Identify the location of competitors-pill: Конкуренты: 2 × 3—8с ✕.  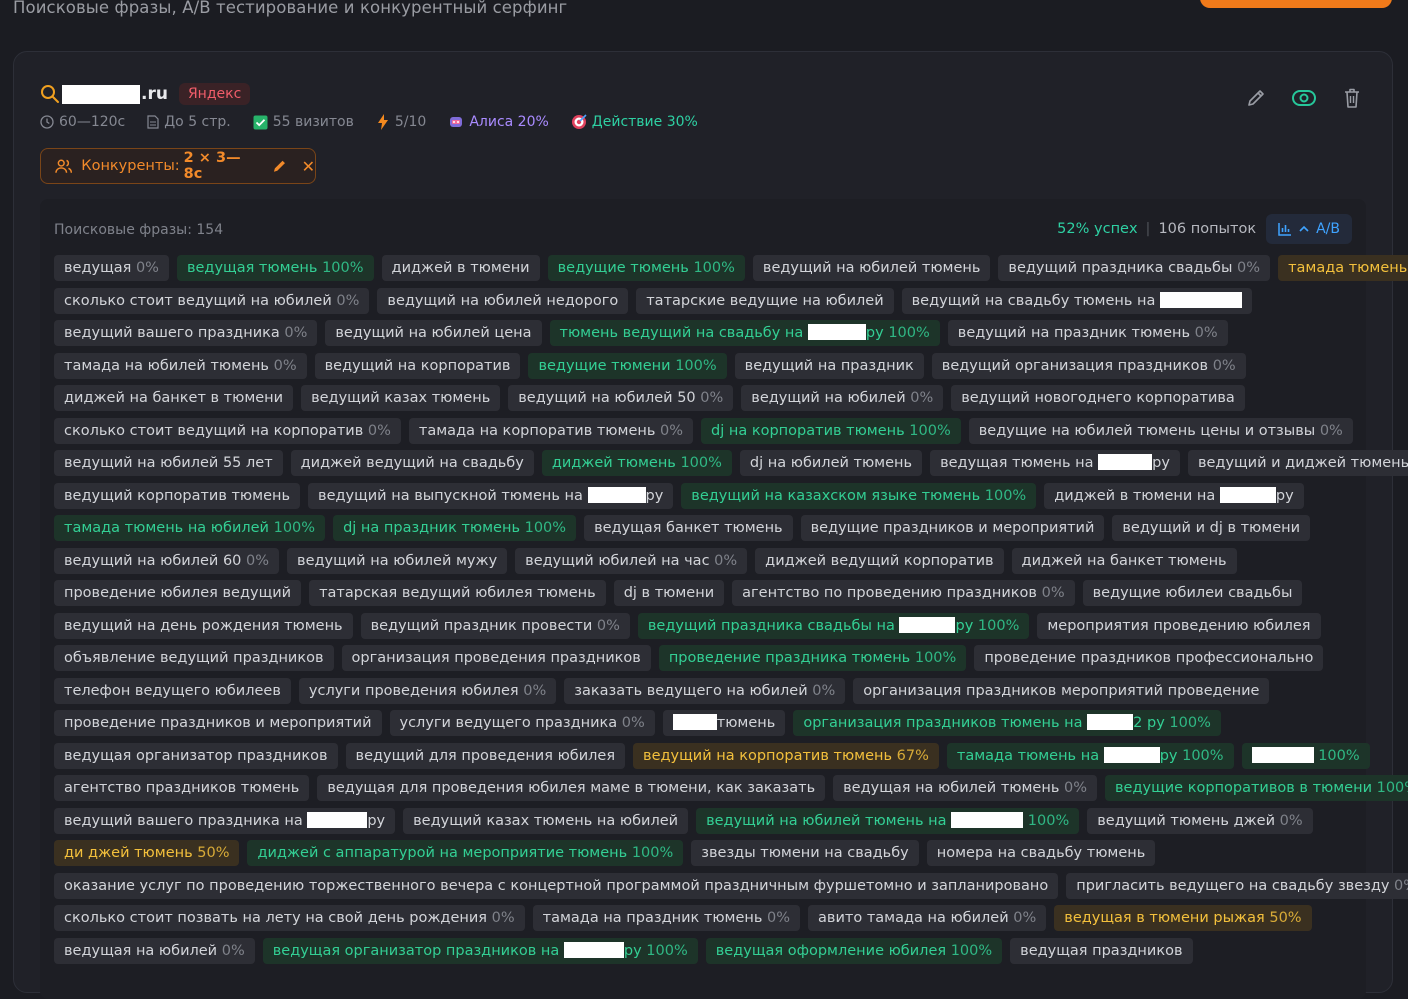
(178, 166).